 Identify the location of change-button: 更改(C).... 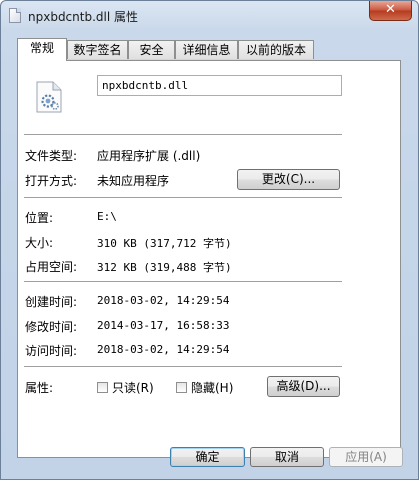
(288, 179).